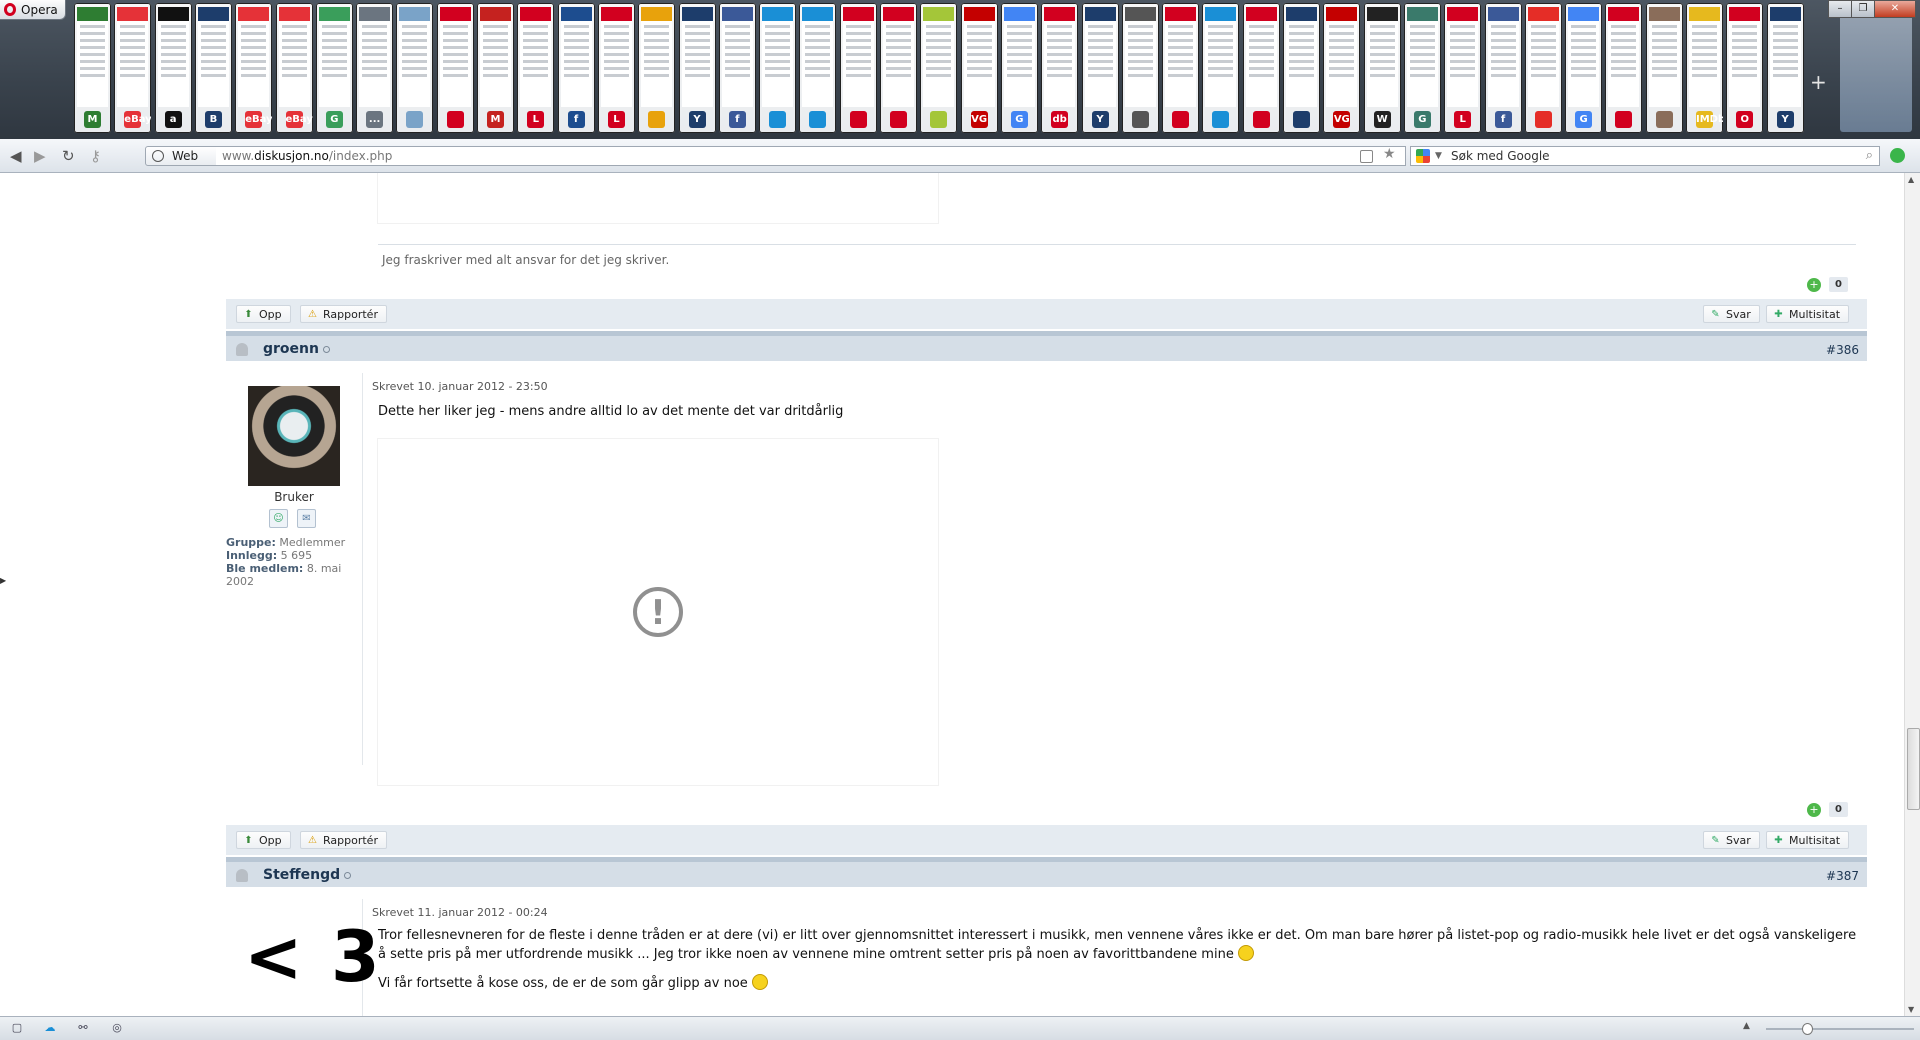 The height and width of the screenshot is (1040, 1920). I want to click on reload-icon: ↻, so click(68, 156).